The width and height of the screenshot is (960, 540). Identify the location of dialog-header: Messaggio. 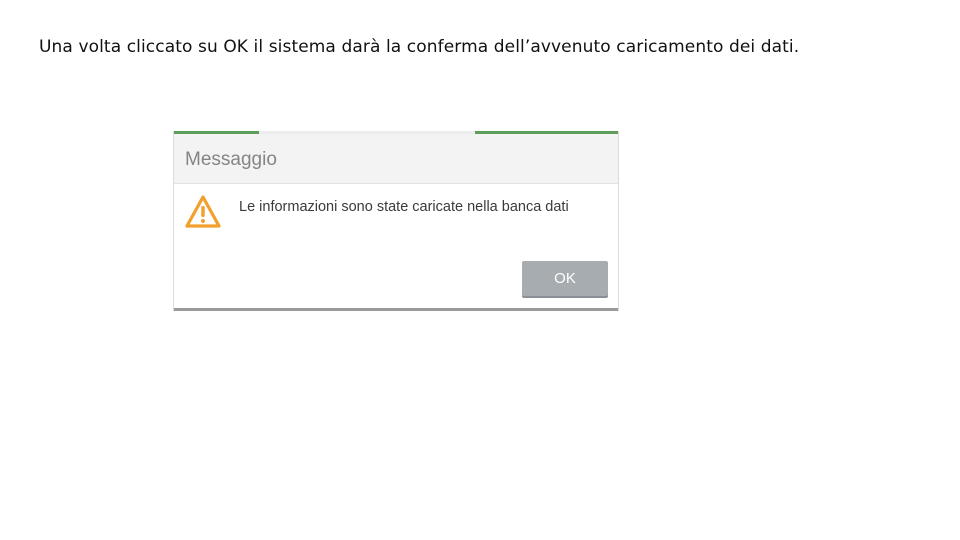
(396, 159).